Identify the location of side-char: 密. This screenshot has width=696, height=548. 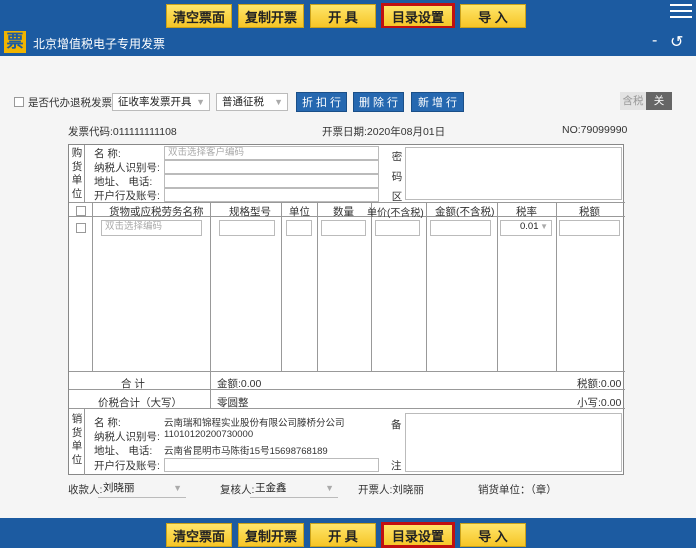
(397, 157).